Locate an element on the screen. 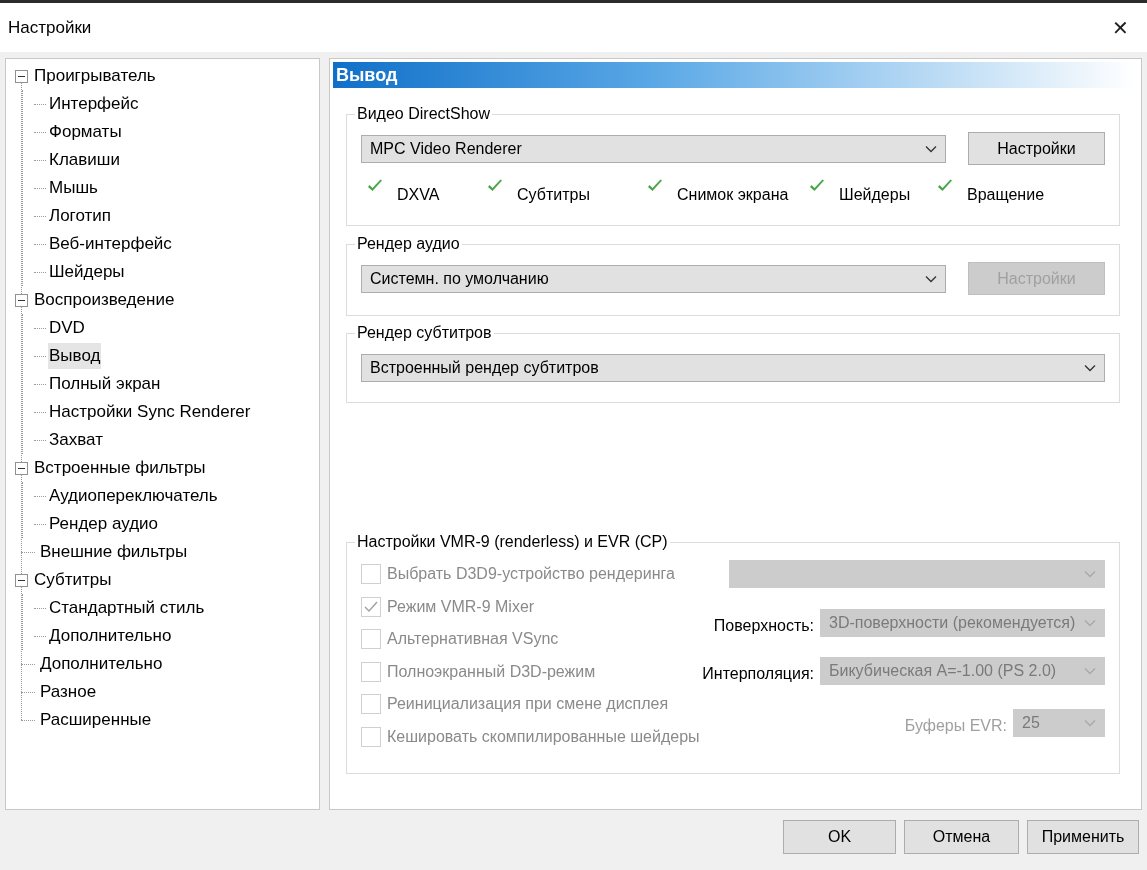 The width and height of the screenshot is (1147, 870). checkbox-label: Реинициализация при смене дисплея is located at coordinates (528, 704).